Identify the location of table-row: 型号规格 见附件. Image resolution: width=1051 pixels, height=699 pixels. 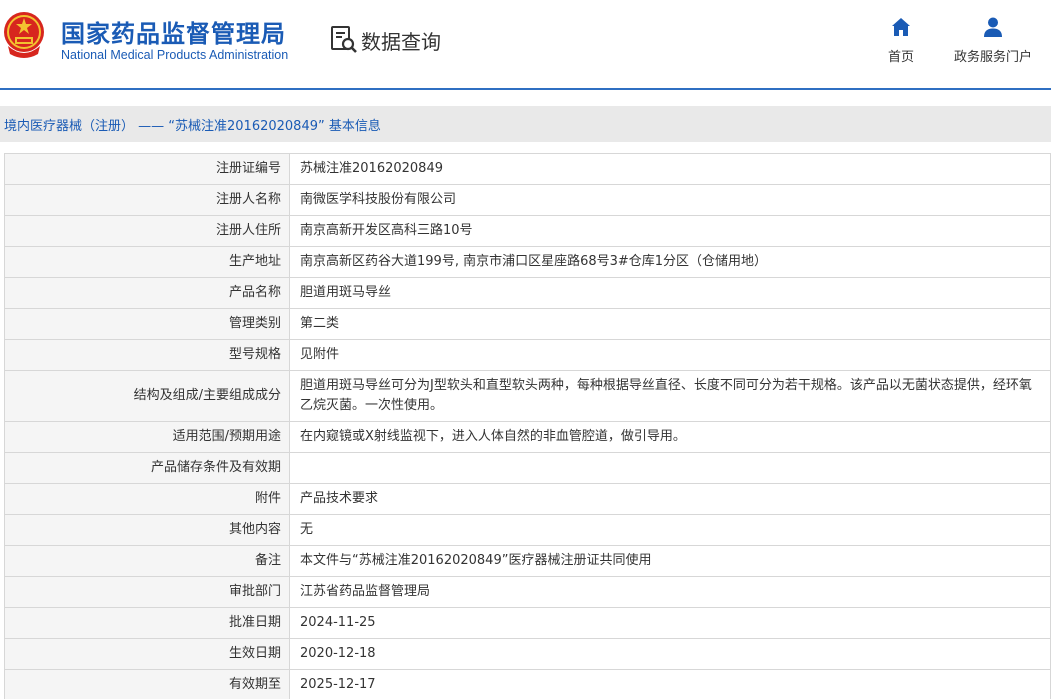
(527, 355).